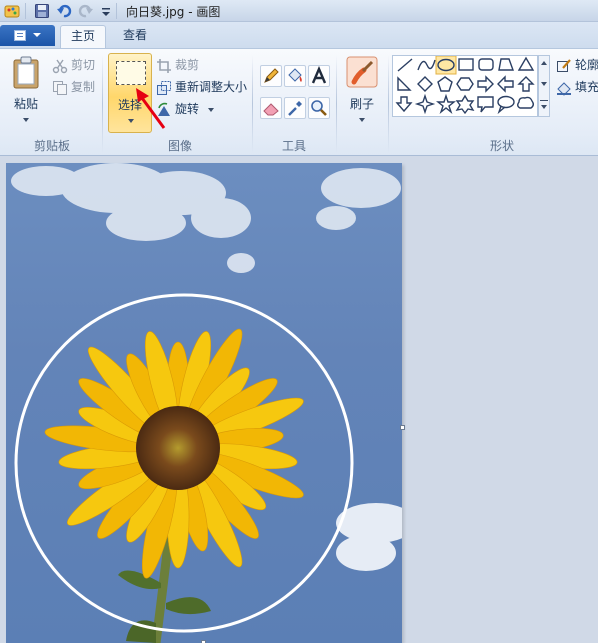  What do you see at coordinates (405, 65) in the screenshot?
I see `line-shape-icon` at bounding box center [405, 65].